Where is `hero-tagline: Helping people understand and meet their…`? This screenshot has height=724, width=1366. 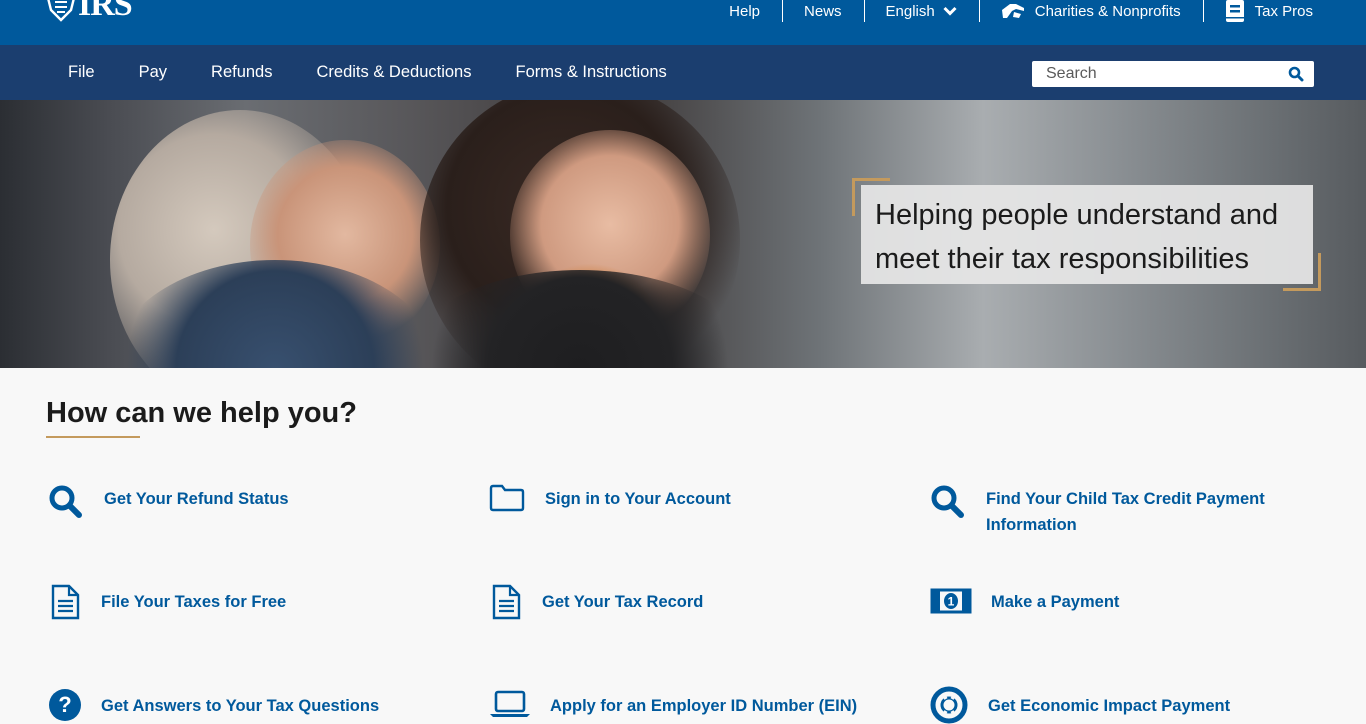
hero-tagline: Helping people understand and meet their… is located at coordinates (1077, 237).